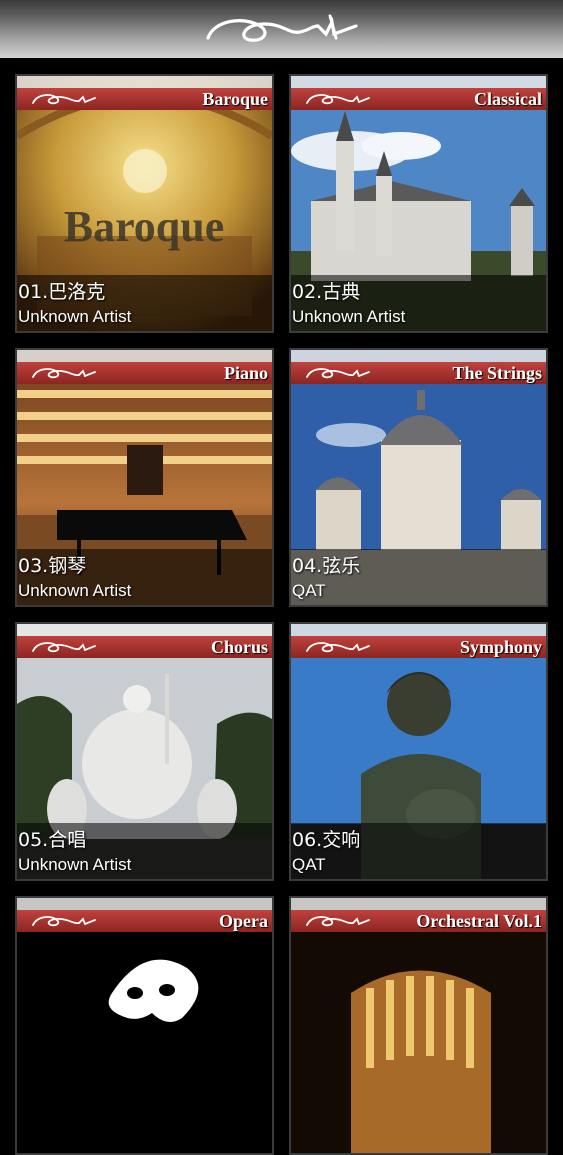  I want to click on album-card-opera: Opera, so click(144, 1025).